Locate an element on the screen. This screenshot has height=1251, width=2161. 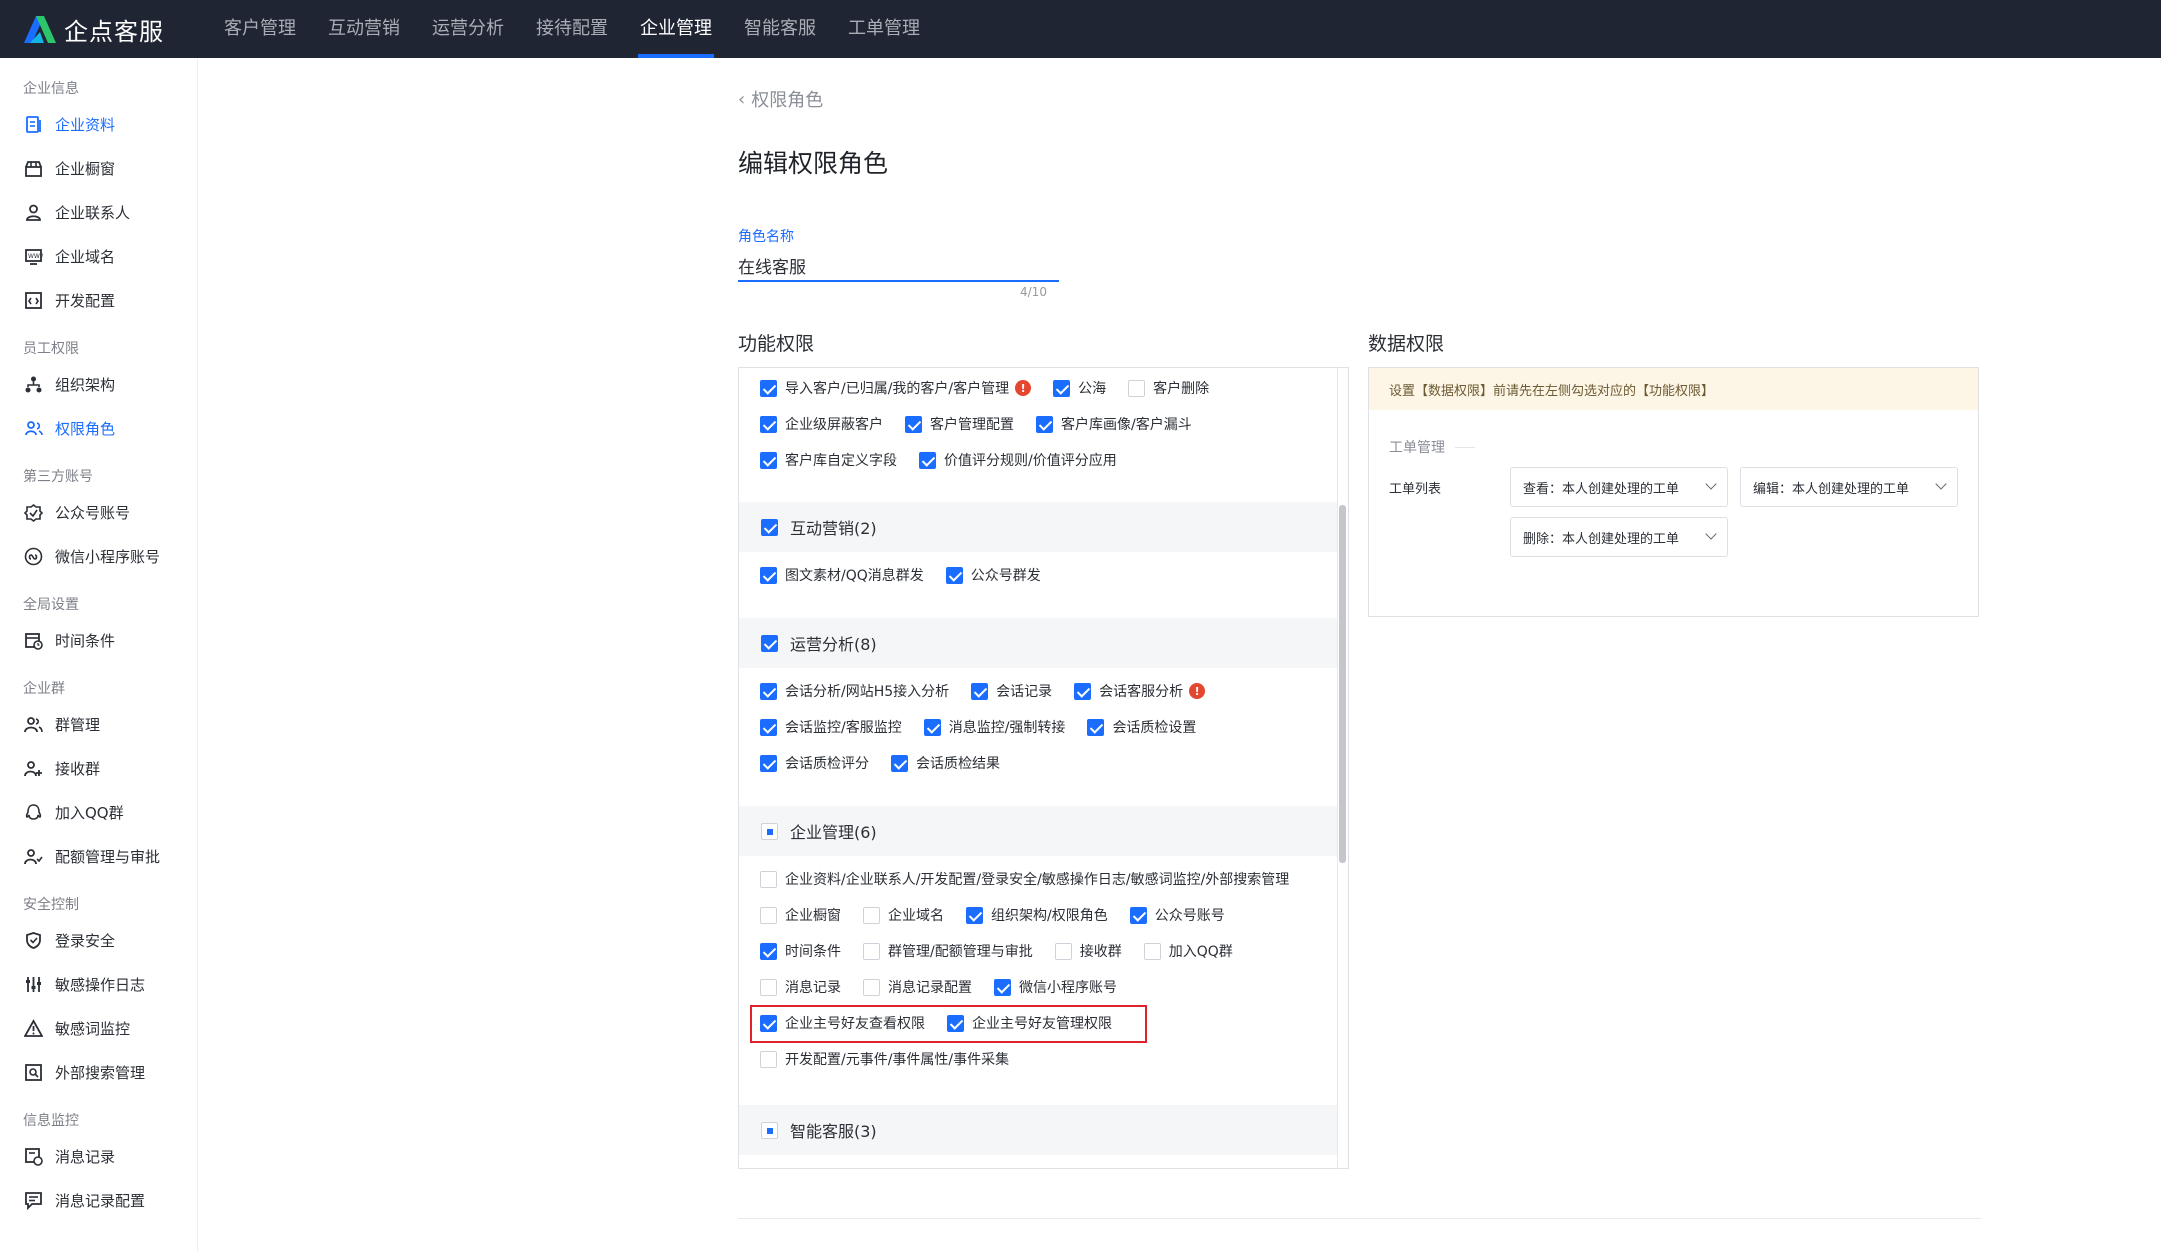
permission-checkbox: 会话客服分析! is located at coordinates (1140, 691).